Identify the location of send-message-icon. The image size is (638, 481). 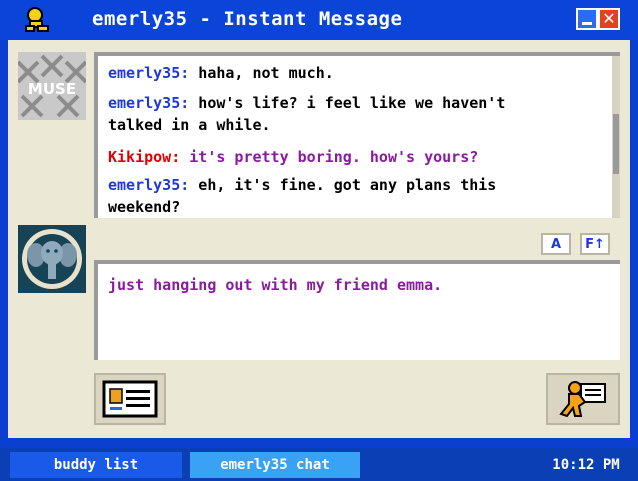
(582, 399).